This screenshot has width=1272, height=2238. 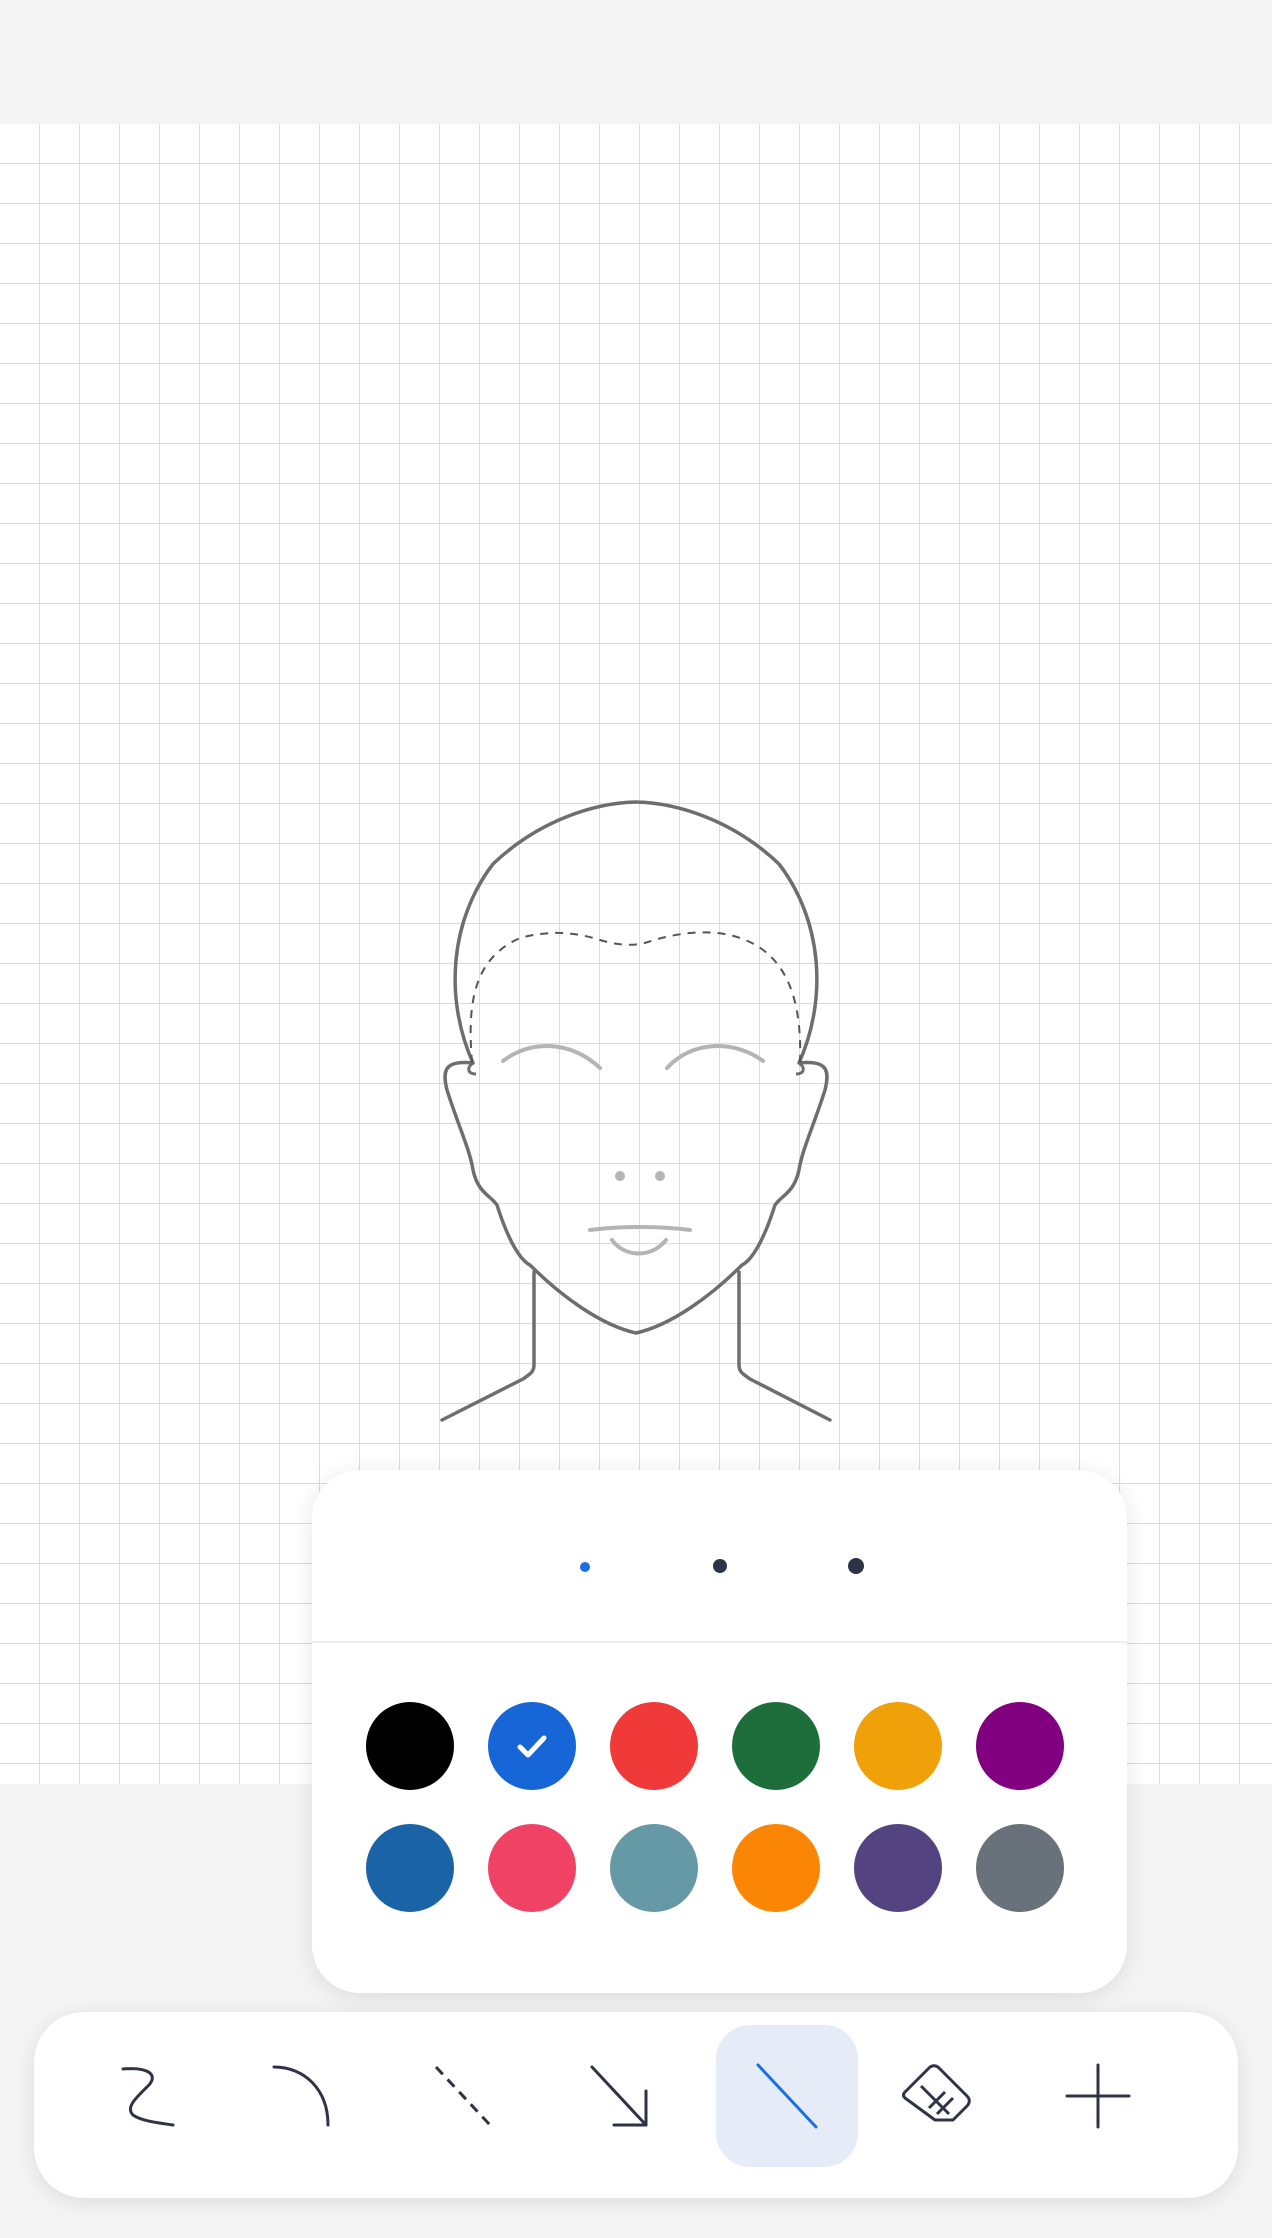 I want to click on stroke-size-medium, so click(x=720, y=1566).